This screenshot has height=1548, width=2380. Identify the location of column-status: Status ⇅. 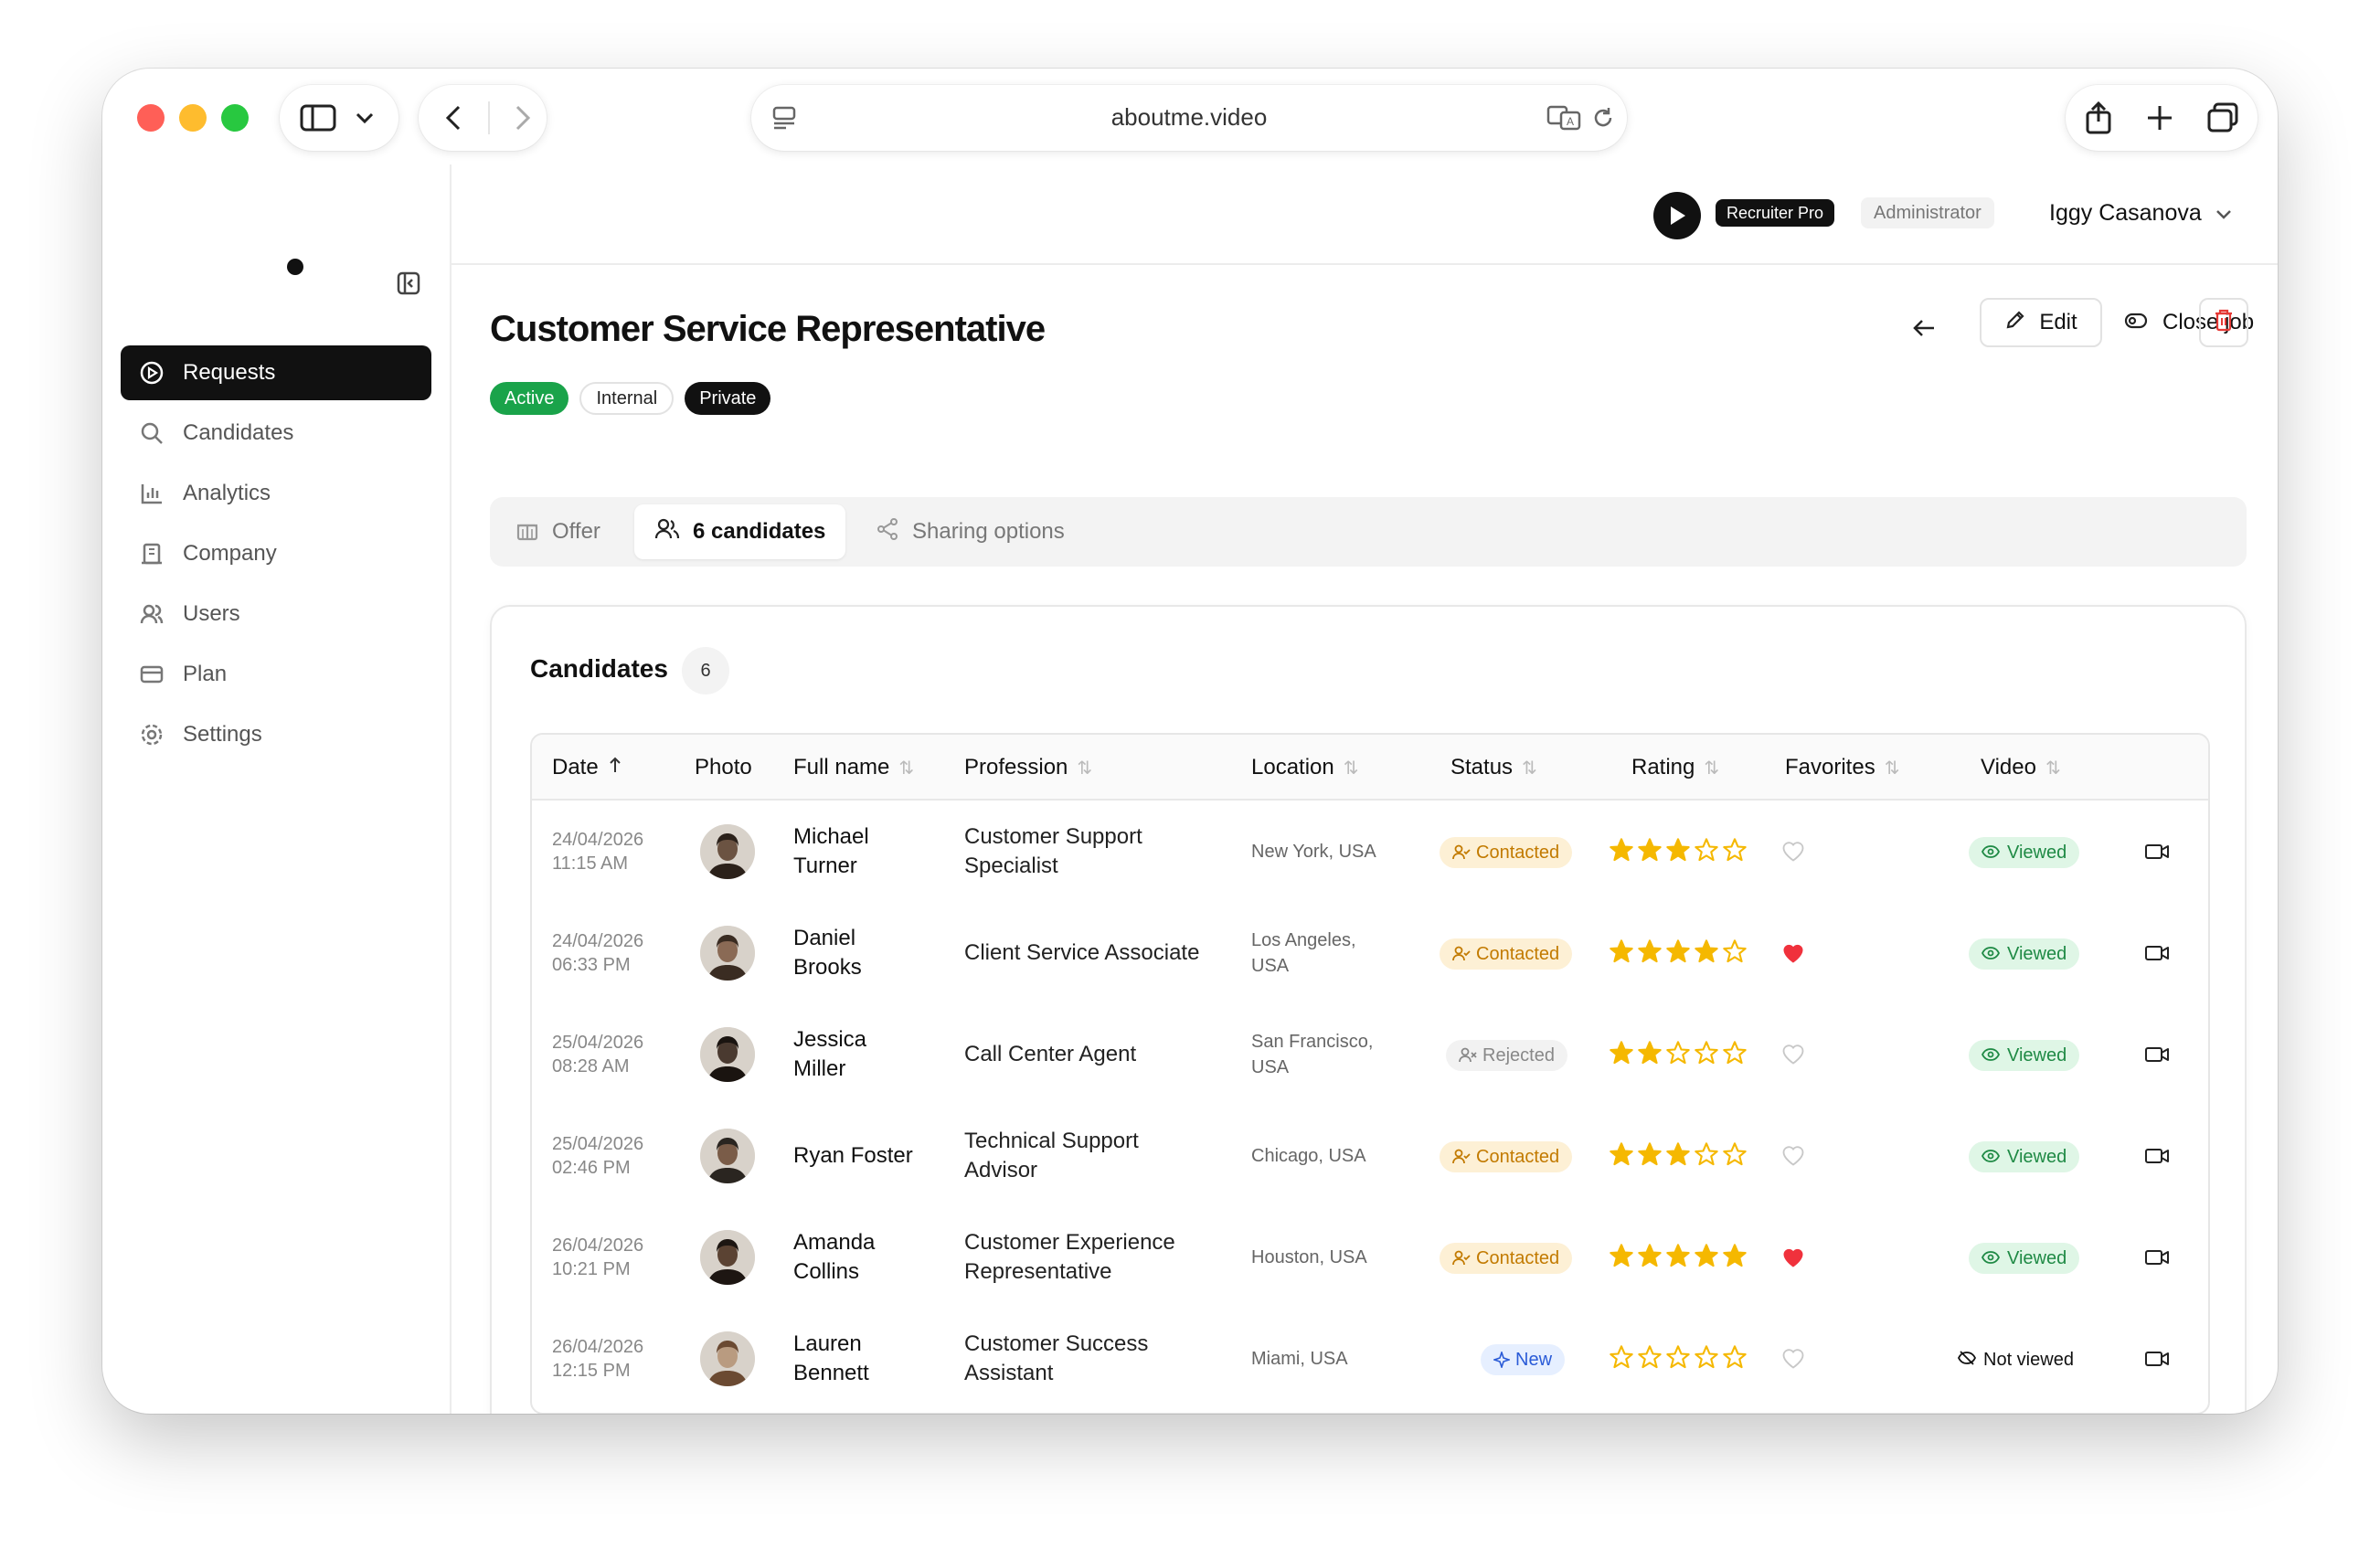
(1493, 768).